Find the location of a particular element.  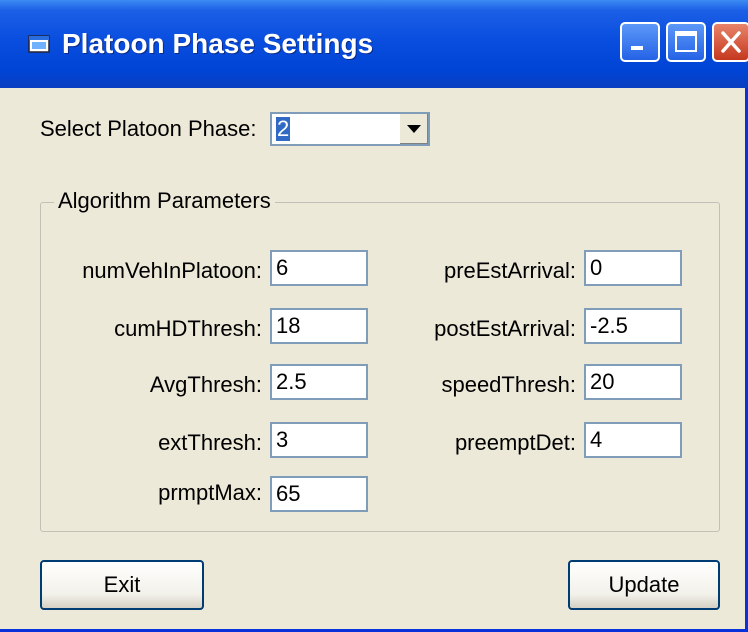

extthresh-label: extThresh: is located at coordinates (210, 442).